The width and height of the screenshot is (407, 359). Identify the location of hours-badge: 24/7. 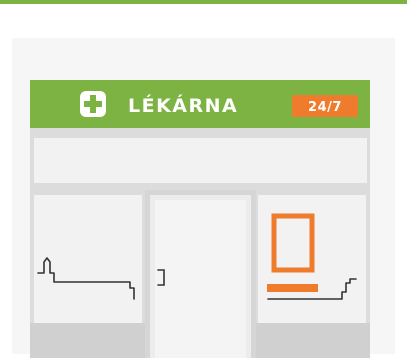
(325, 106).